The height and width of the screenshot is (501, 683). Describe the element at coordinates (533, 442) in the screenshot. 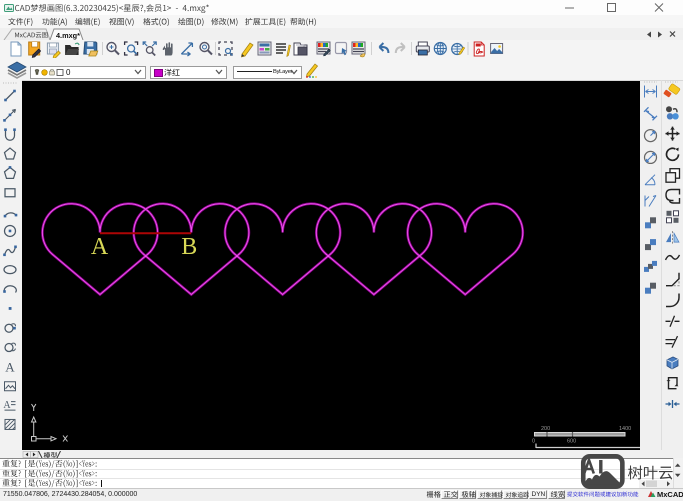

I see `svg-text: 0` at that location.